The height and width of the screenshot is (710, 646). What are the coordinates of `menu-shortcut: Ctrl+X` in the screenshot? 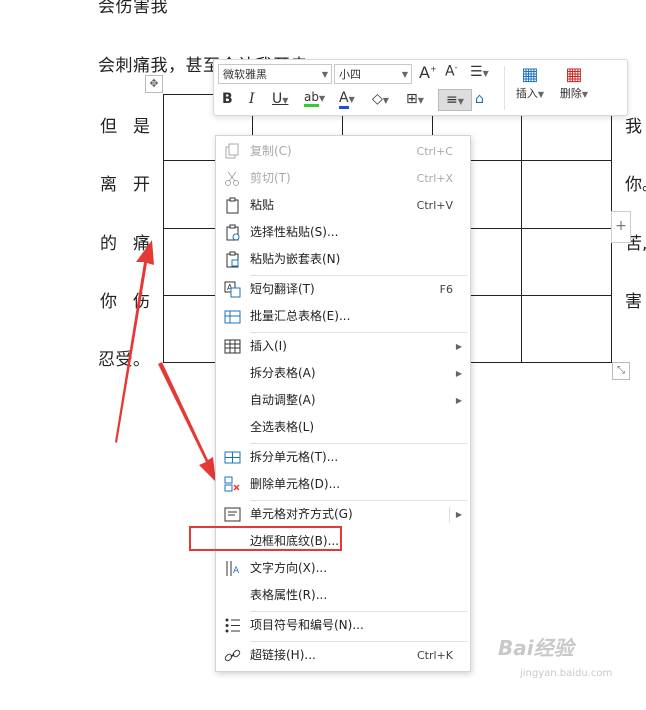 It's located at (434, 178).